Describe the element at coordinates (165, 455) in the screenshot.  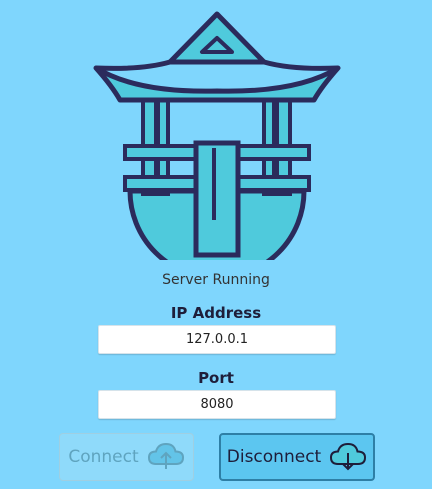
I see `cloud-upload-icon` at that location.